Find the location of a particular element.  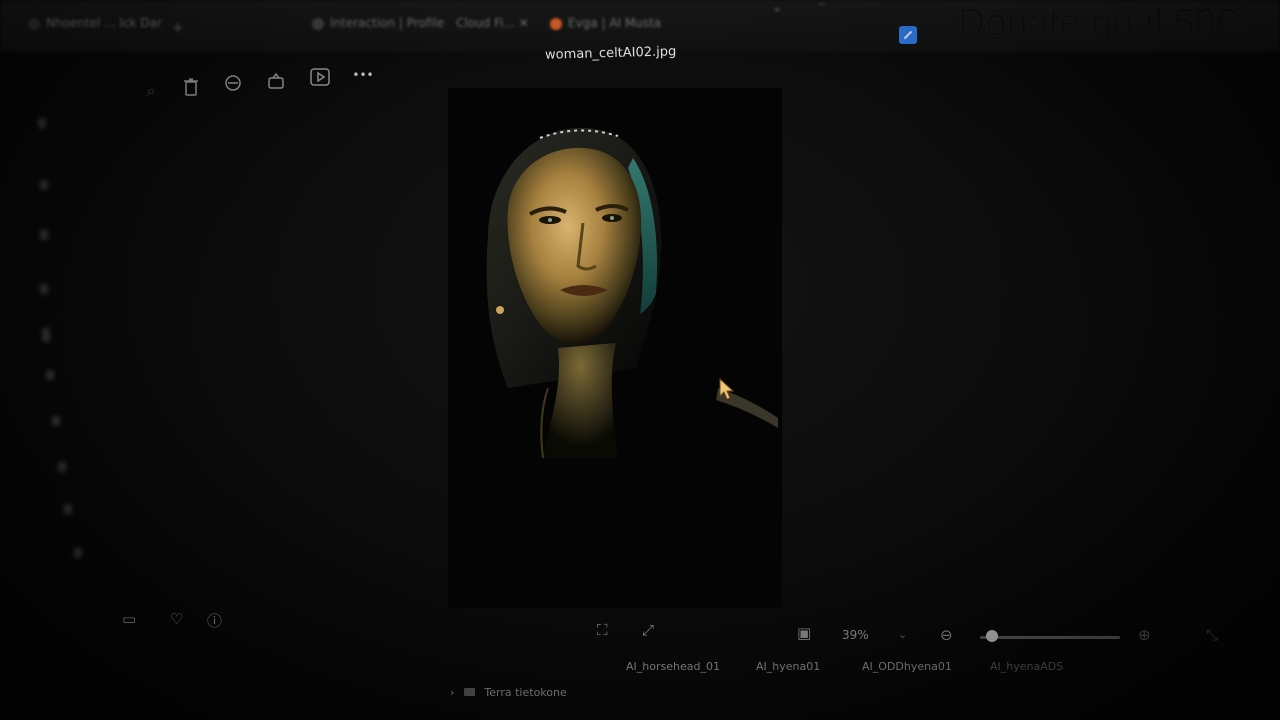

page-icon is located at coordinates (34, 23).